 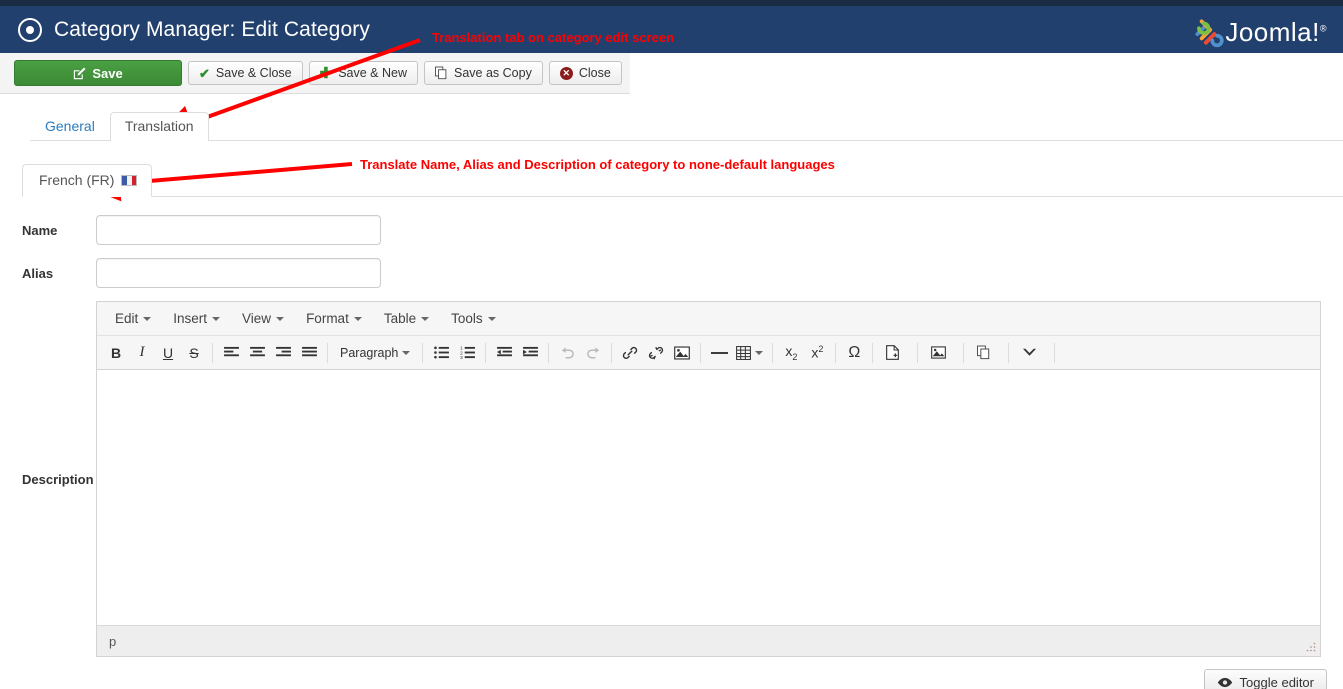 I want to click on insert-table-dropdown, so click(x=749, y=353).